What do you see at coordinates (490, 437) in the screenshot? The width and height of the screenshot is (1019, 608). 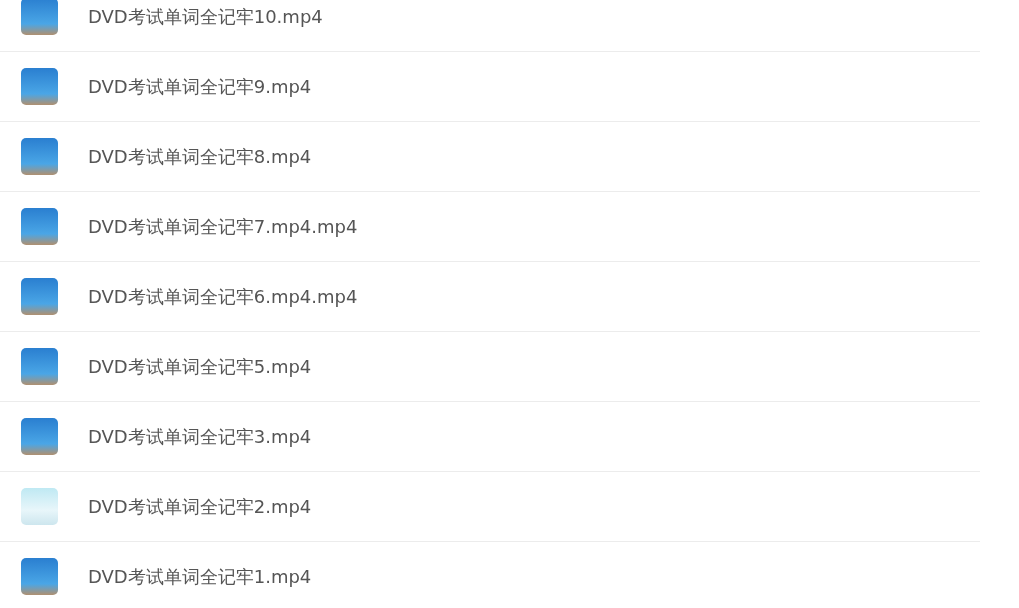 I see `file-row: DVD考试单词全记牢3.mp4` at bounding box center [490, 437].